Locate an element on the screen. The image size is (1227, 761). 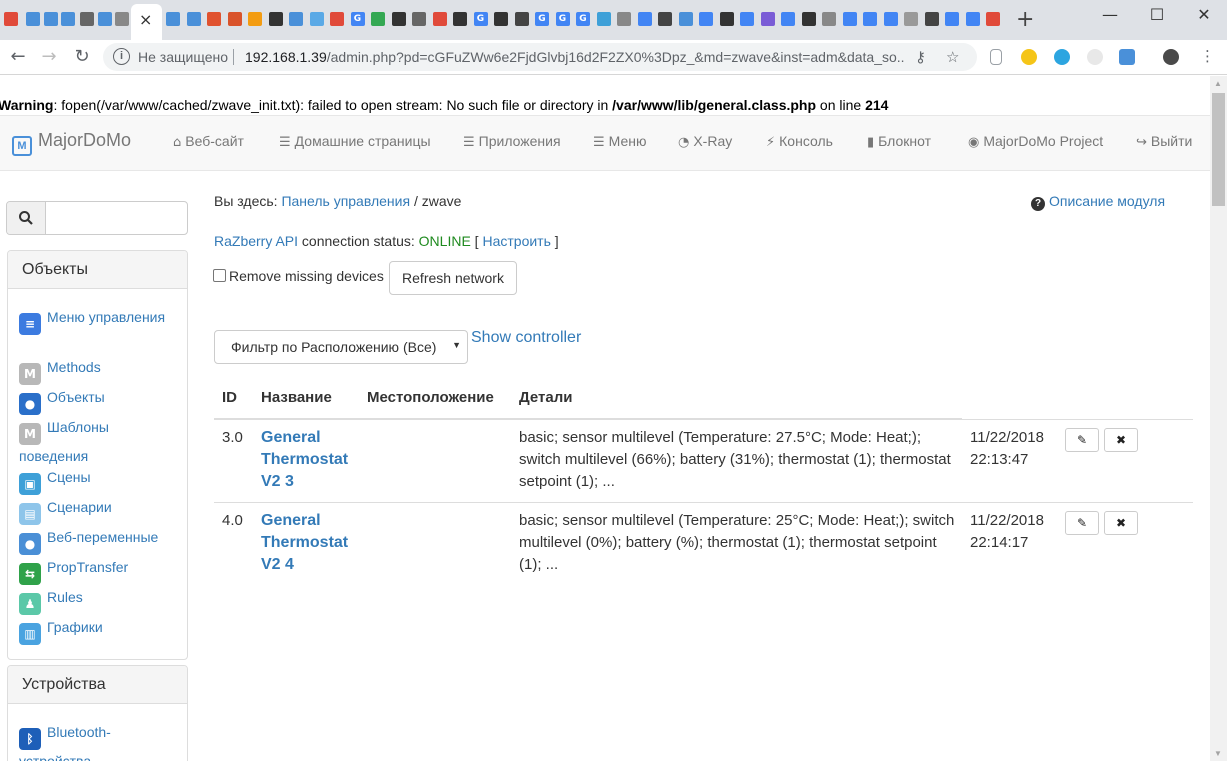
location-filter-select: Фильтр по Расположению (Все) ▼ is located at coordinates (341, 347).